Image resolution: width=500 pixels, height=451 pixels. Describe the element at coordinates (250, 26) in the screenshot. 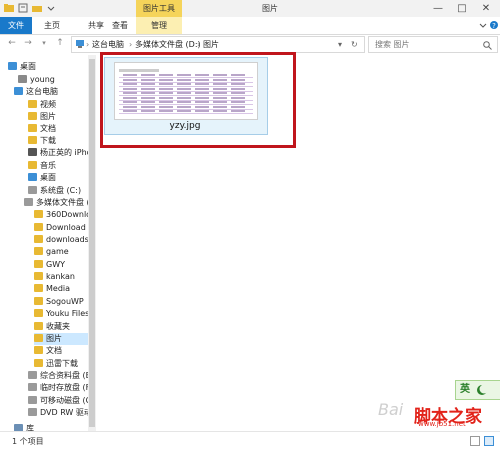

I see `ribbon-tabs: 文件 主页 共享 查看 管理 ?` at that location.